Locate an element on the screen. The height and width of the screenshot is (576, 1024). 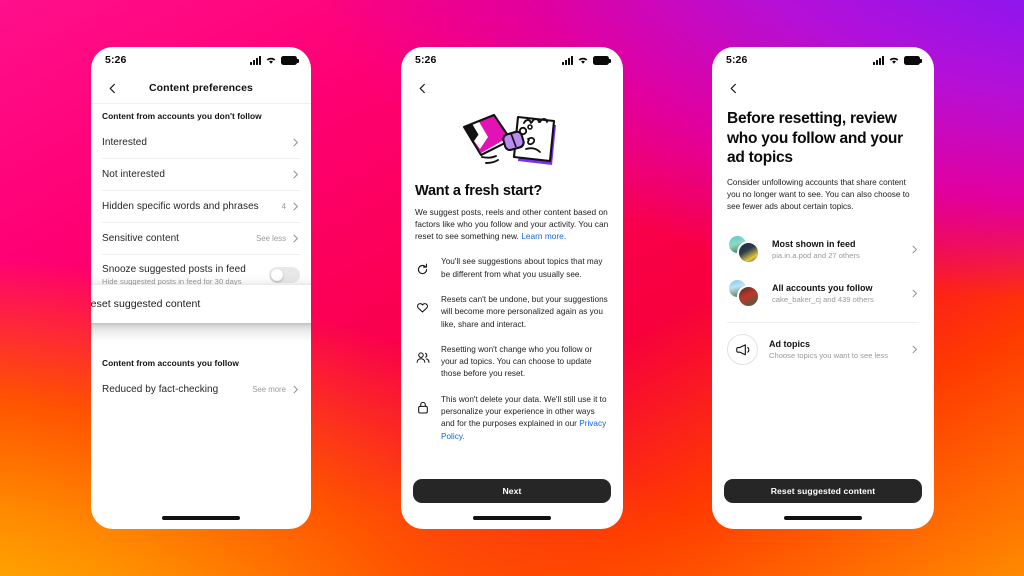
section-header-following: Content from accounts you follow is located at coordinates (170, 363).